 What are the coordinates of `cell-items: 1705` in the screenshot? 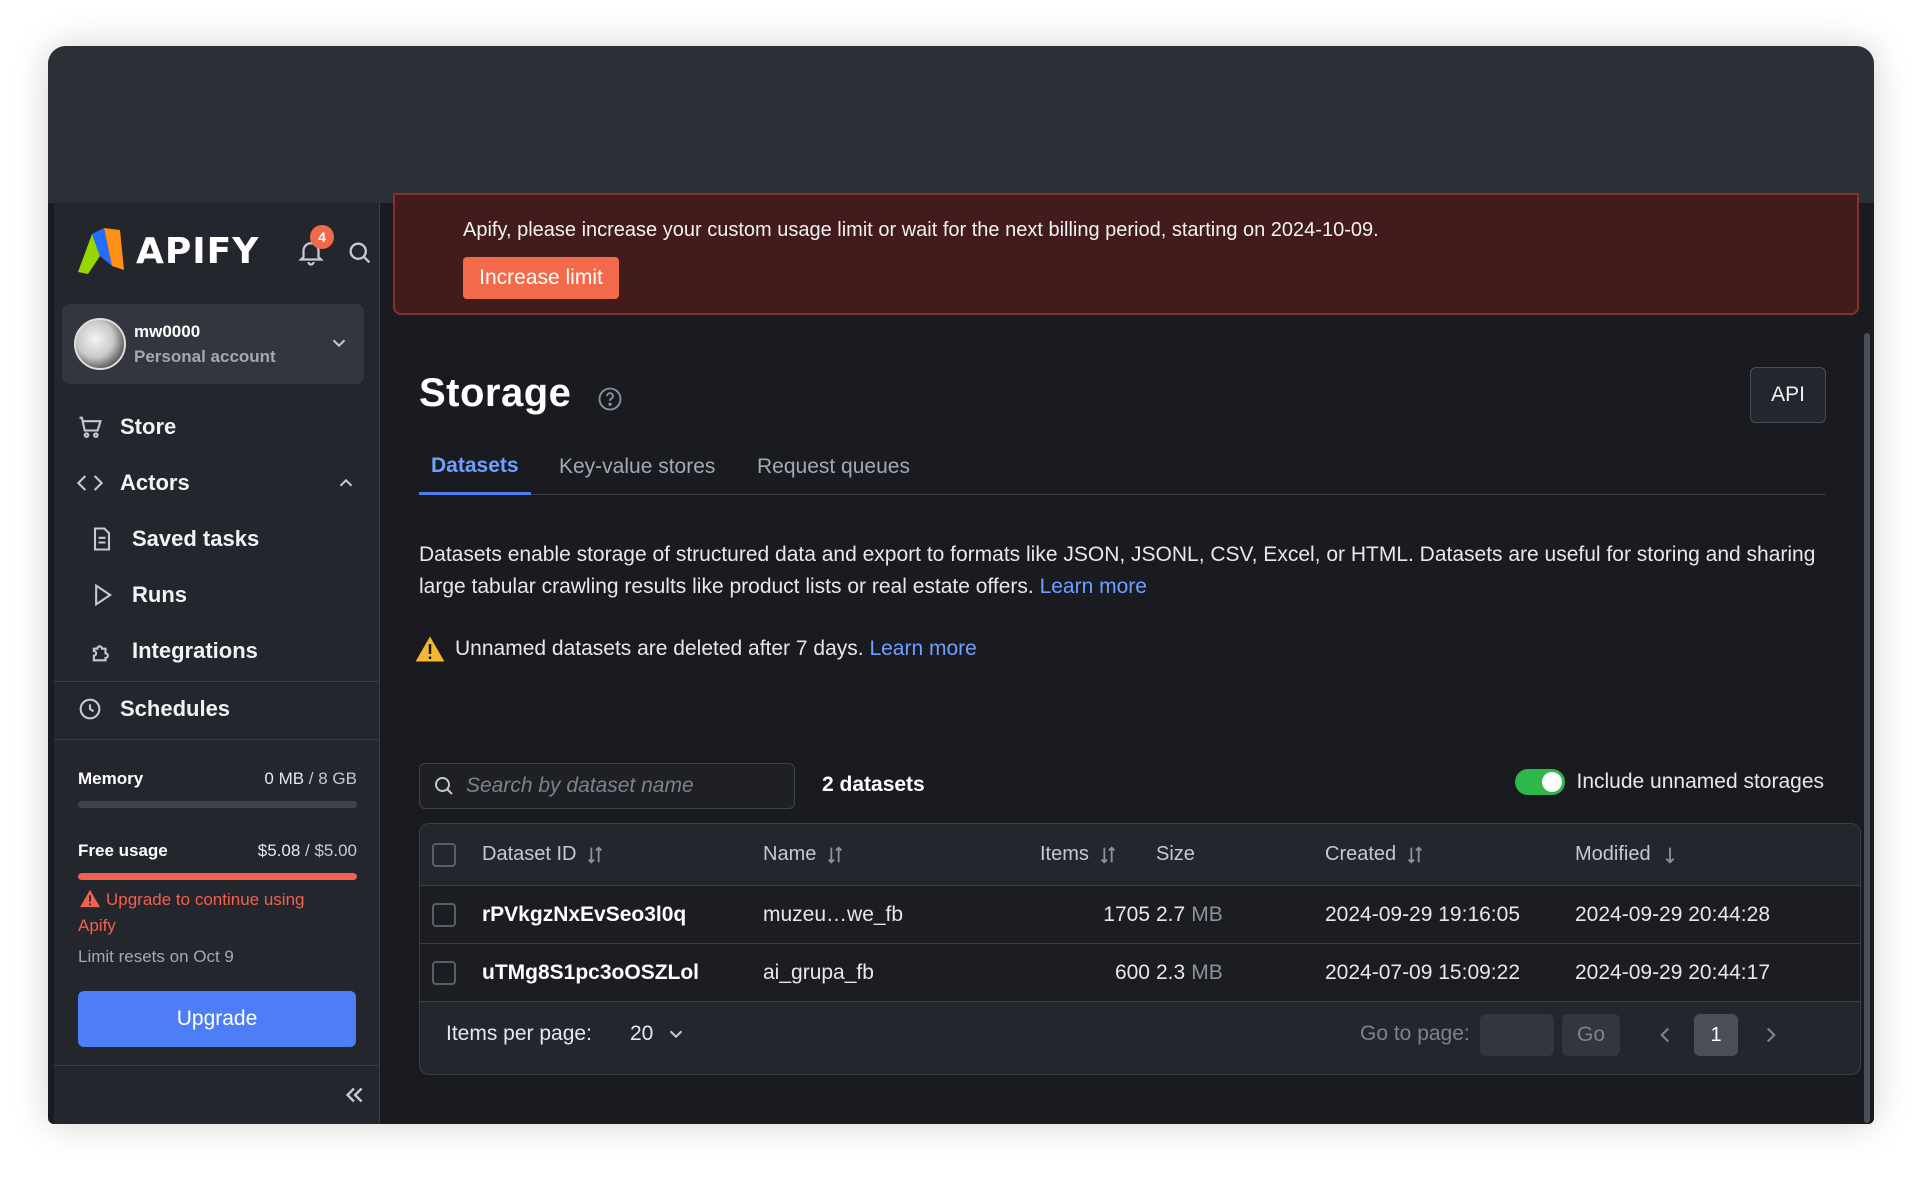 It's located at (1126, 914).